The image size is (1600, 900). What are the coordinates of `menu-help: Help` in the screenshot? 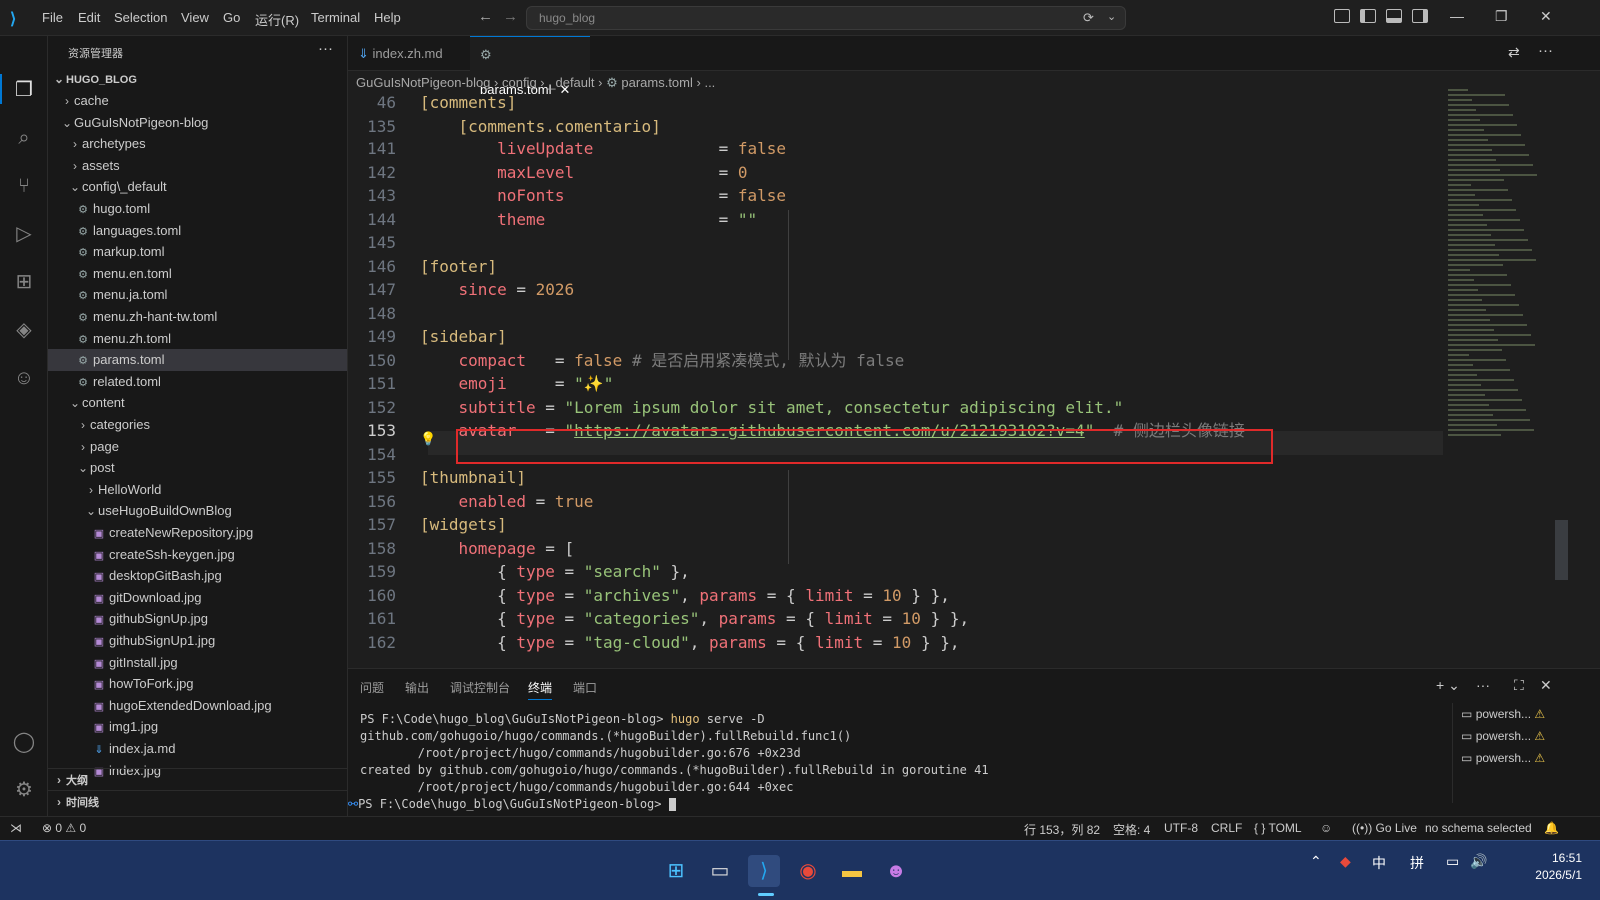 It's located at (387, 17).